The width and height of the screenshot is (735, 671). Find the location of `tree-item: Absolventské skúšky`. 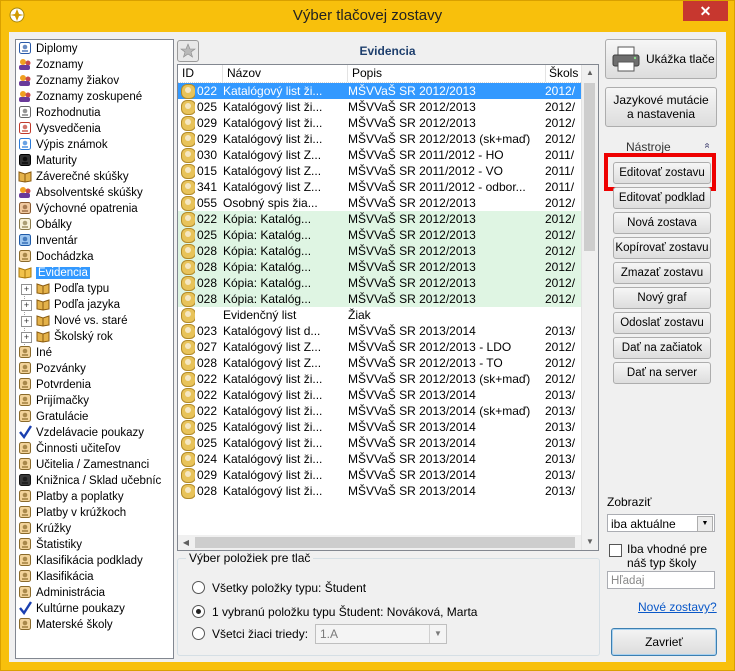

tree-item: Absolventské skúšky is located at coordinates (80, 193).